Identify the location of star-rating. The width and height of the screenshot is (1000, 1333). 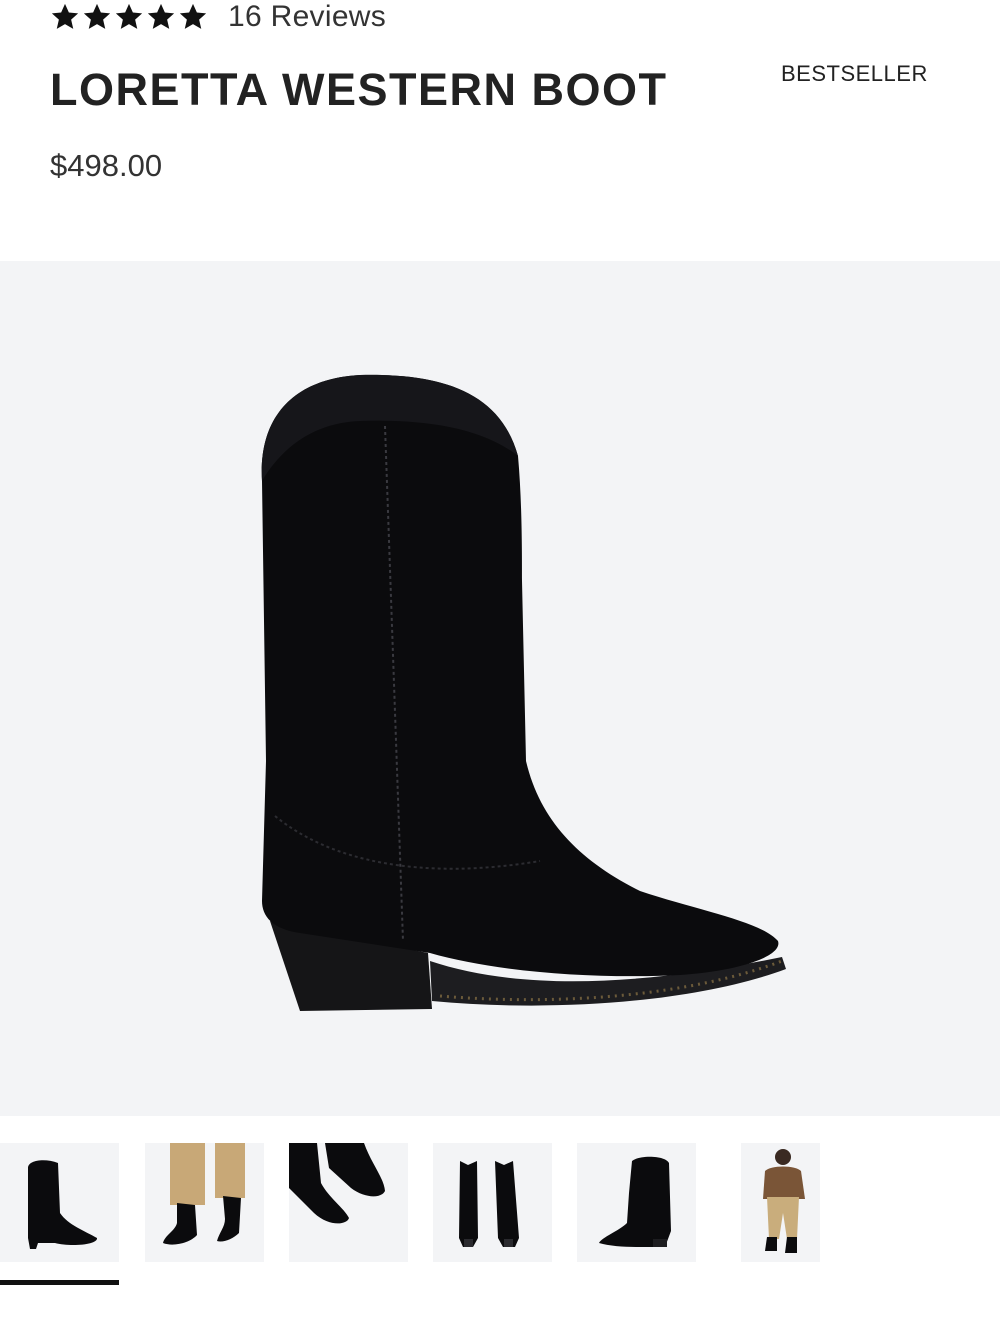
(129, 17).